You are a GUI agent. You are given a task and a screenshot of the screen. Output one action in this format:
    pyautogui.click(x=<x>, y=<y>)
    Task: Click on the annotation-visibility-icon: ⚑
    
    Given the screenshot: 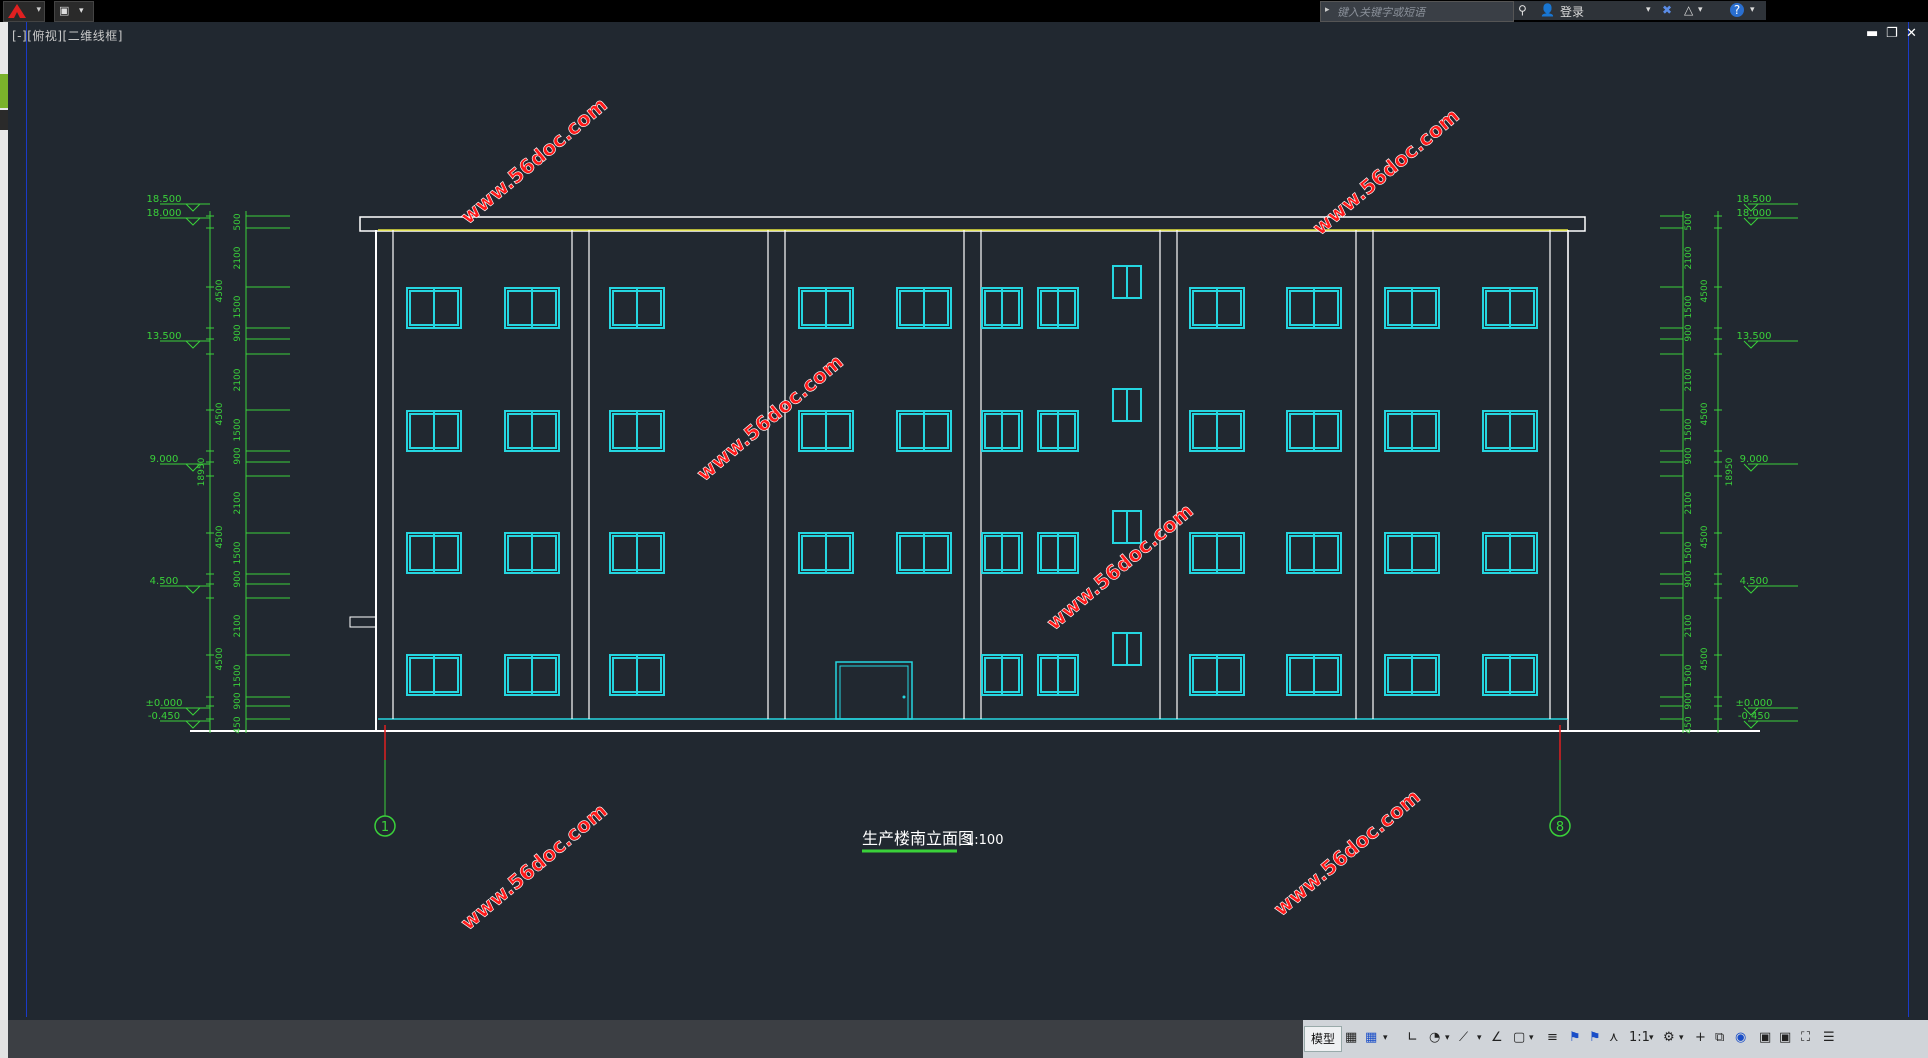 What is the action you would take?
    pyautogui.click(x=1575, y=1037)
    